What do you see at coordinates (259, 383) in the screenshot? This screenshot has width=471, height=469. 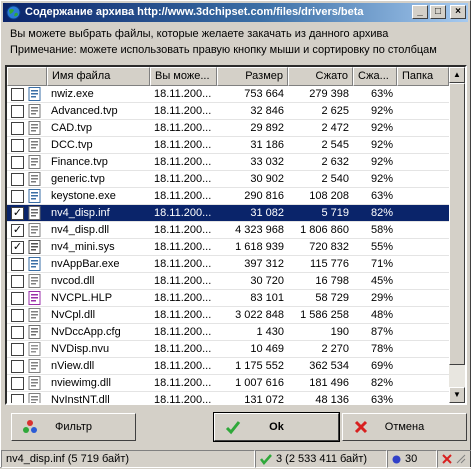 I see `row-size: 1 007 616` at bounding box center [259, 383].